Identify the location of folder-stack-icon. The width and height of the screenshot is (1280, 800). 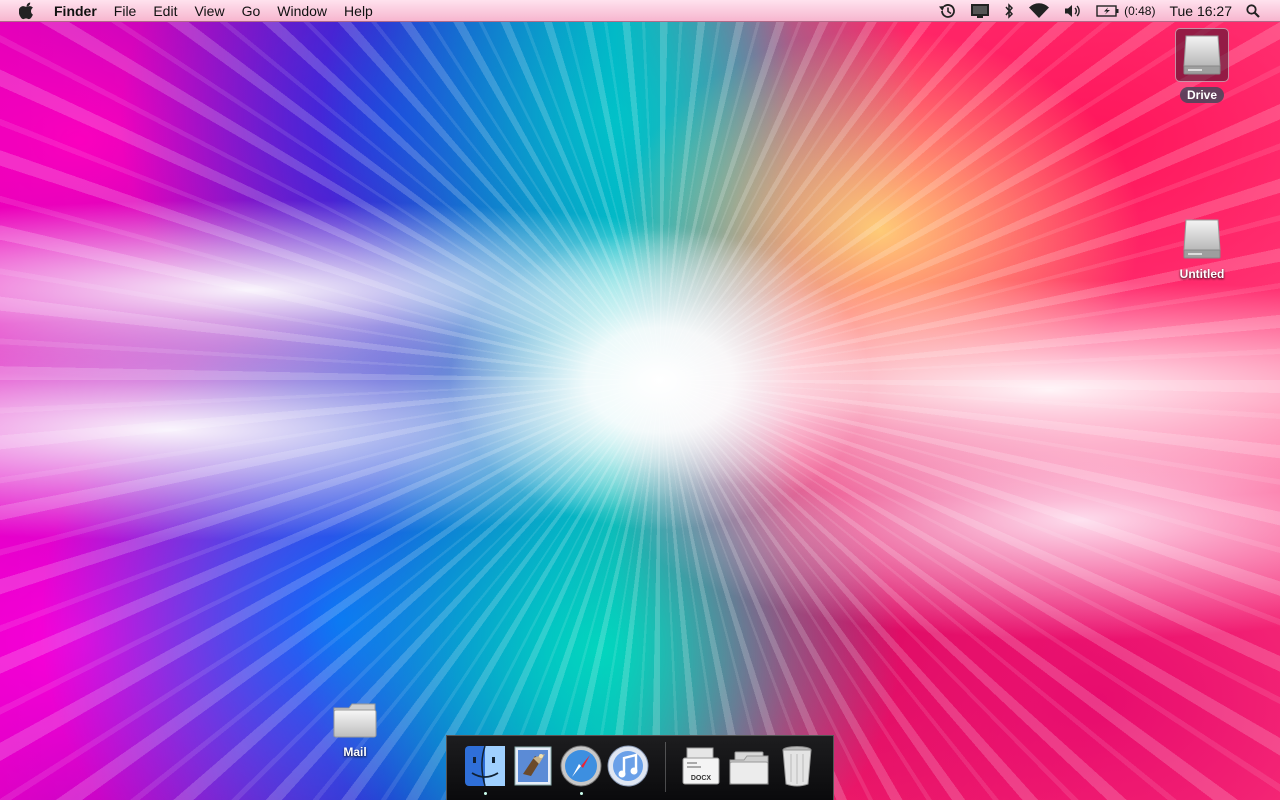
(749, 768).